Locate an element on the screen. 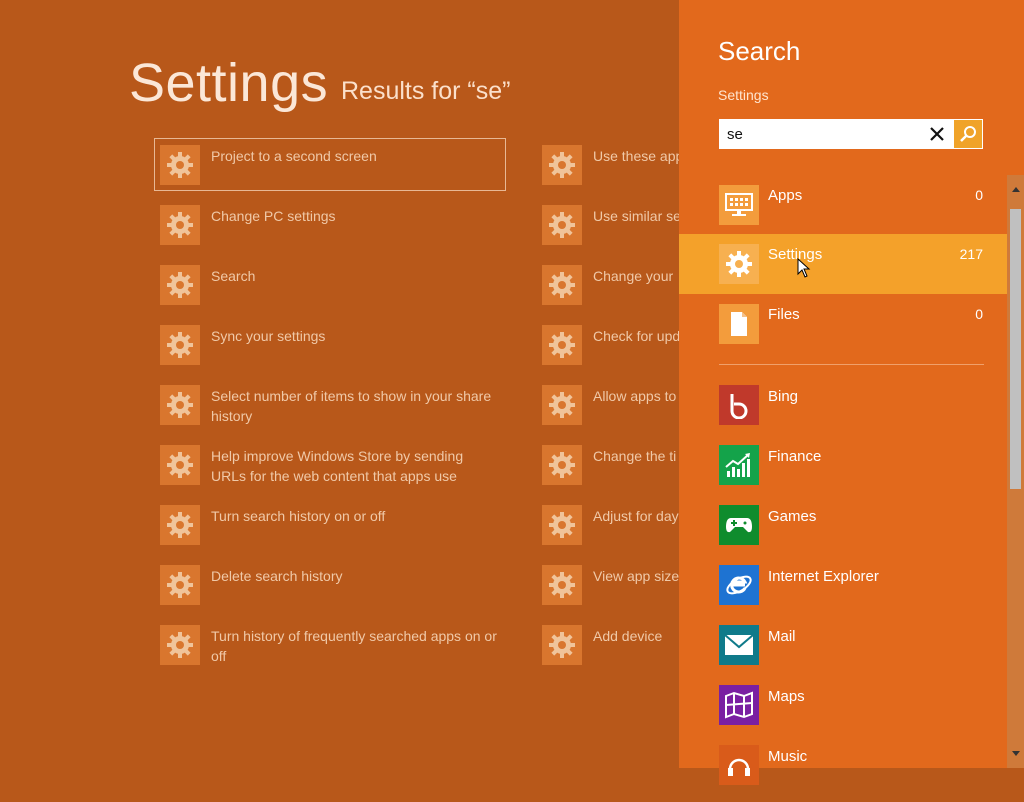 The width and height of the screenshot is (1024, 802). scrollbar is located at coordinates (1015, 471).